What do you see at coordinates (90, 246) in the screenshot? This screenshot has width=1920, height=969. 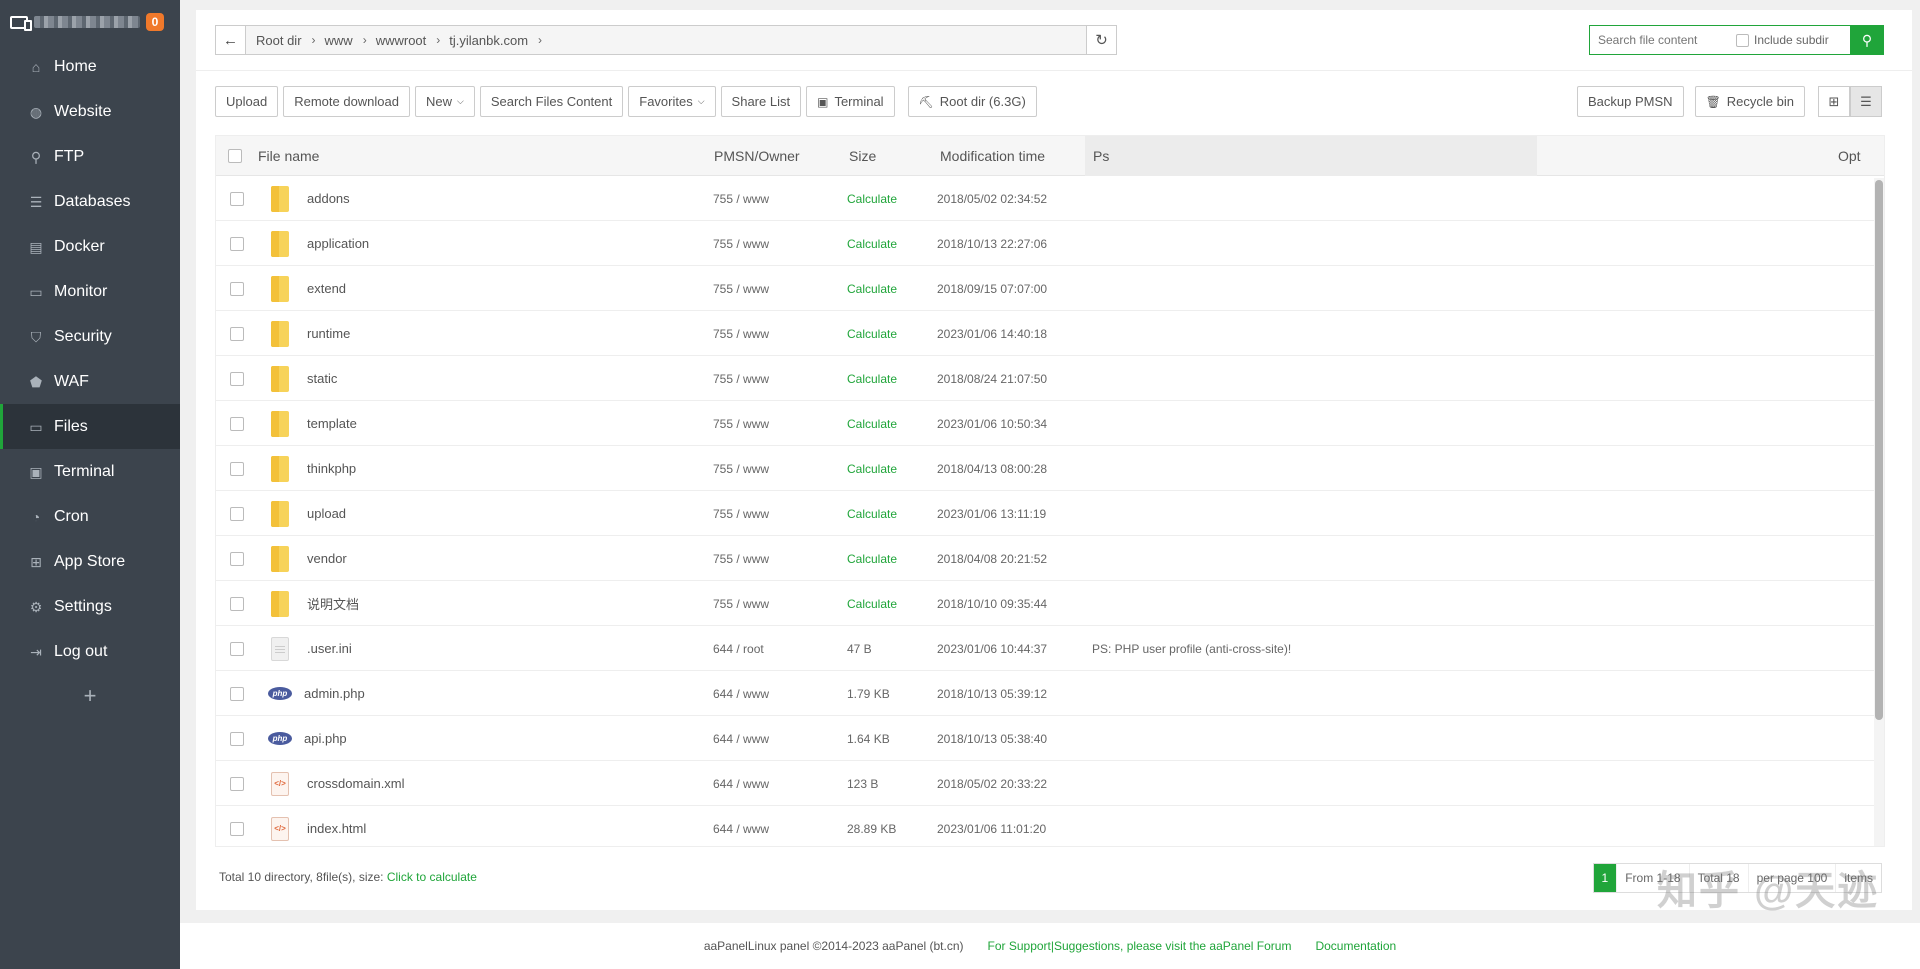 I see `sidebar-item-docker: ▤ Docker` at bounding box center [90, 246].